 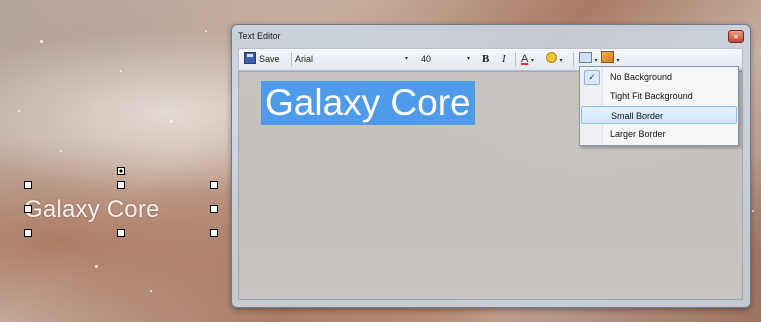 I want to click on resize-handle-bottom, so click(x=121, y=233).